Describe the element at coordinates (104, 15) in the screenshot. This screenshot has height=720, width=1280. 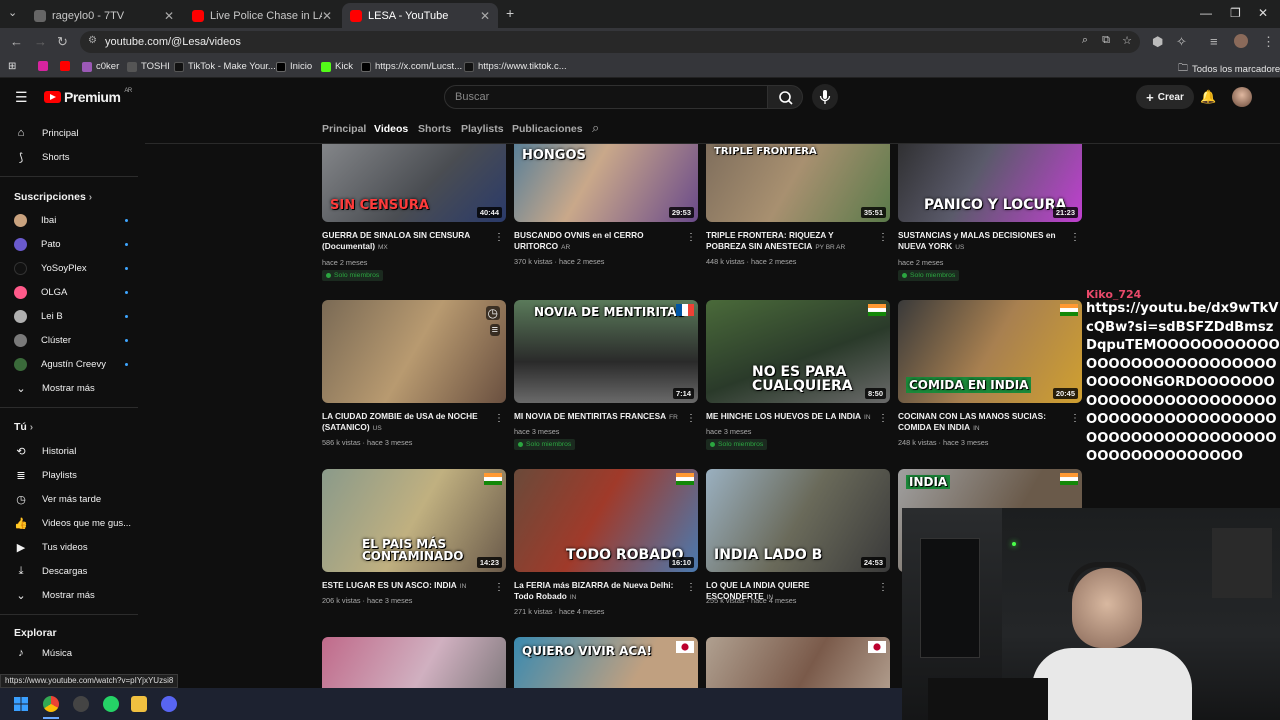
I see `browser-tab-7tv: rageylo0 - 7TV ✕` at that location.